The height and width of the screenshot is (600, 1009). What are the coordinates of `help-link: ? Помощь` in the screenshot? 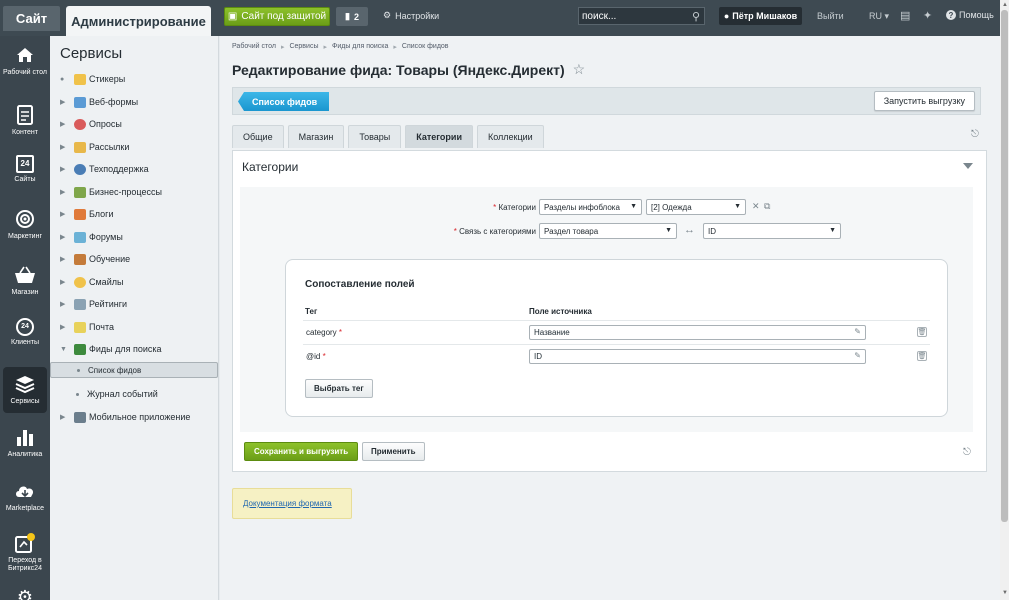 It's located at (970, 15).